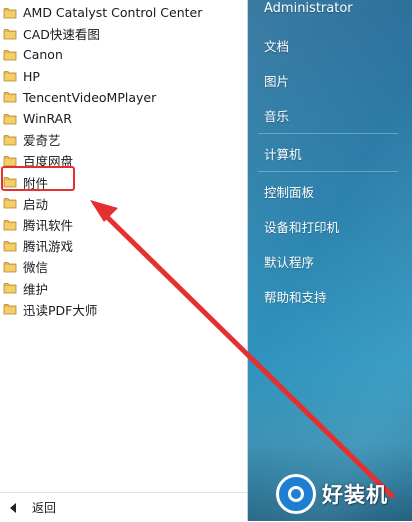 This screenshot has width=412, height=522. What do you see at coordinates (42, 141) in the screenshot?
I see `program-label: 爱奇艺` at bounding box center [42, 141].